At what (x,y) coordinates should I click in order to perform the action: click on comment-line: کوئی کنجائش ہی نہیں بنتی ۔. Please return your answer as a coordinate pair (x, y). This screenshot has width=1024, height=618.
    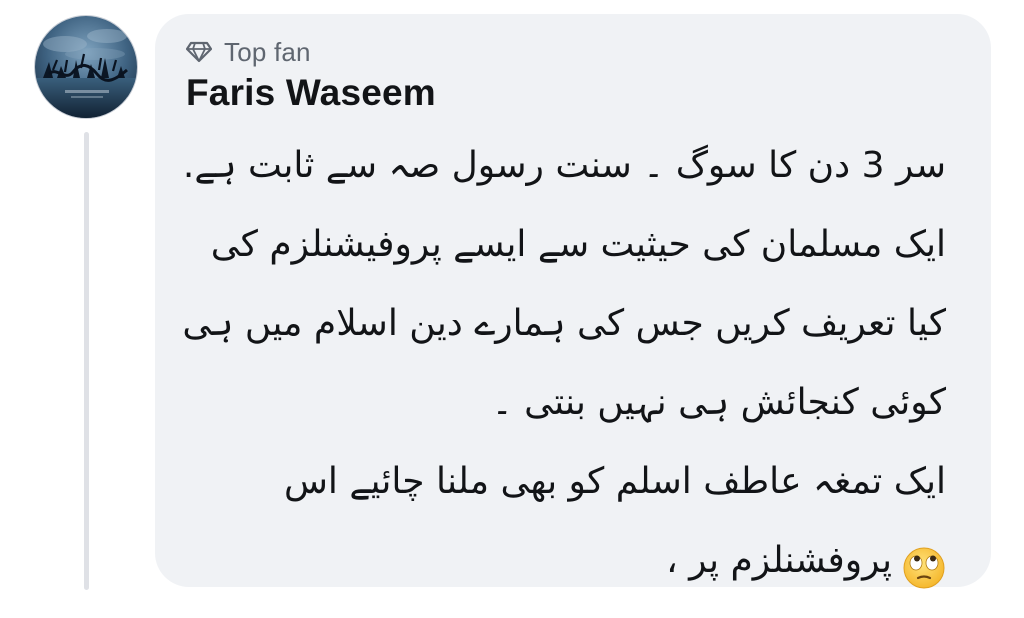
    Looking at the image, I should click on (718, 402).